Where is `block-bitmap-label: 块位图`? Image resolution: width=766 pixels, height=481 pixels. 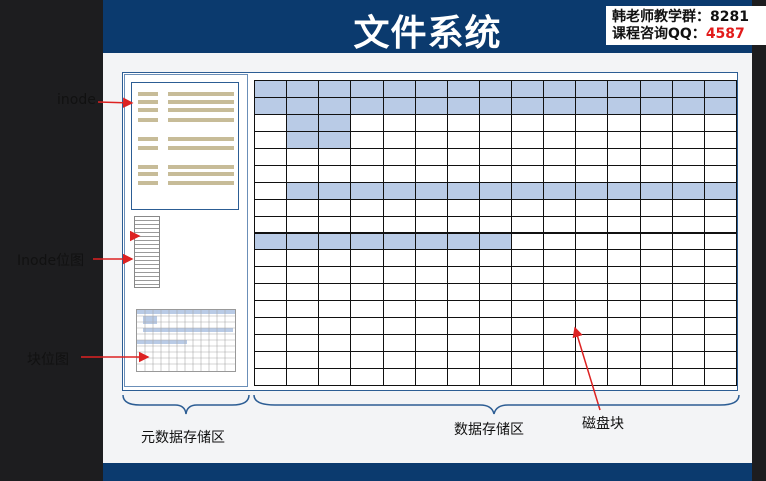
block-bitmap-label: 块位图 is located at coordinates (48, 360).